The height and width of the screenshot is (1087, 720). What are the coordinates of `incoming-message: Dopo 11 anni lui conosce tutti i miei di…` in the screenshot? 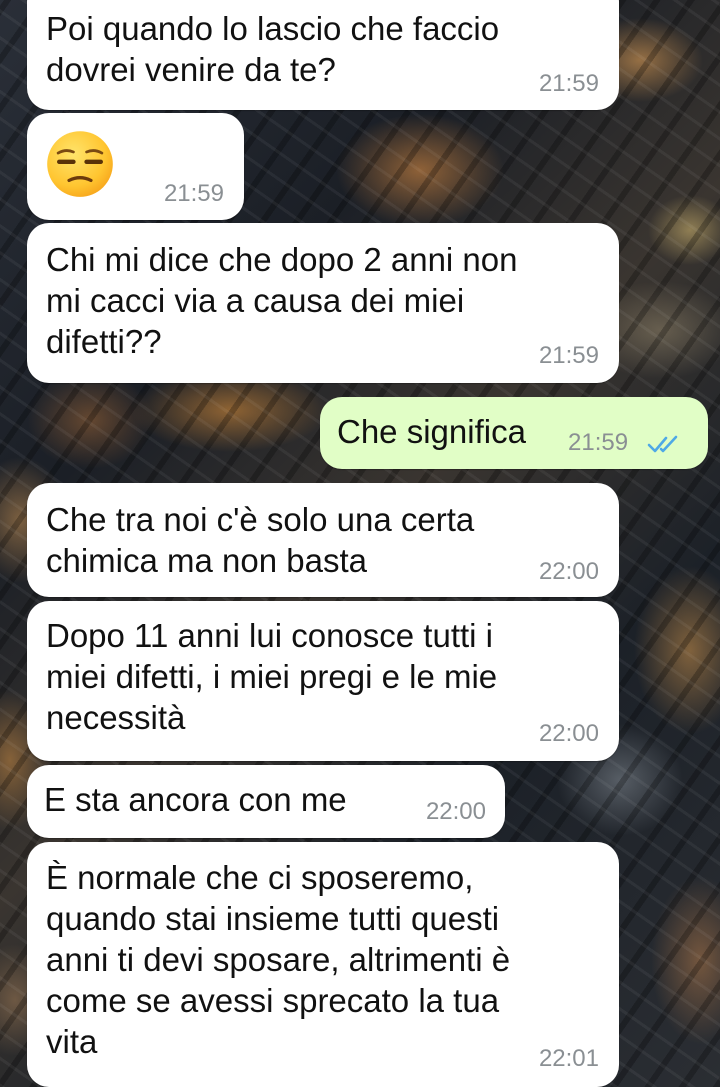 It's located at (323, 681).